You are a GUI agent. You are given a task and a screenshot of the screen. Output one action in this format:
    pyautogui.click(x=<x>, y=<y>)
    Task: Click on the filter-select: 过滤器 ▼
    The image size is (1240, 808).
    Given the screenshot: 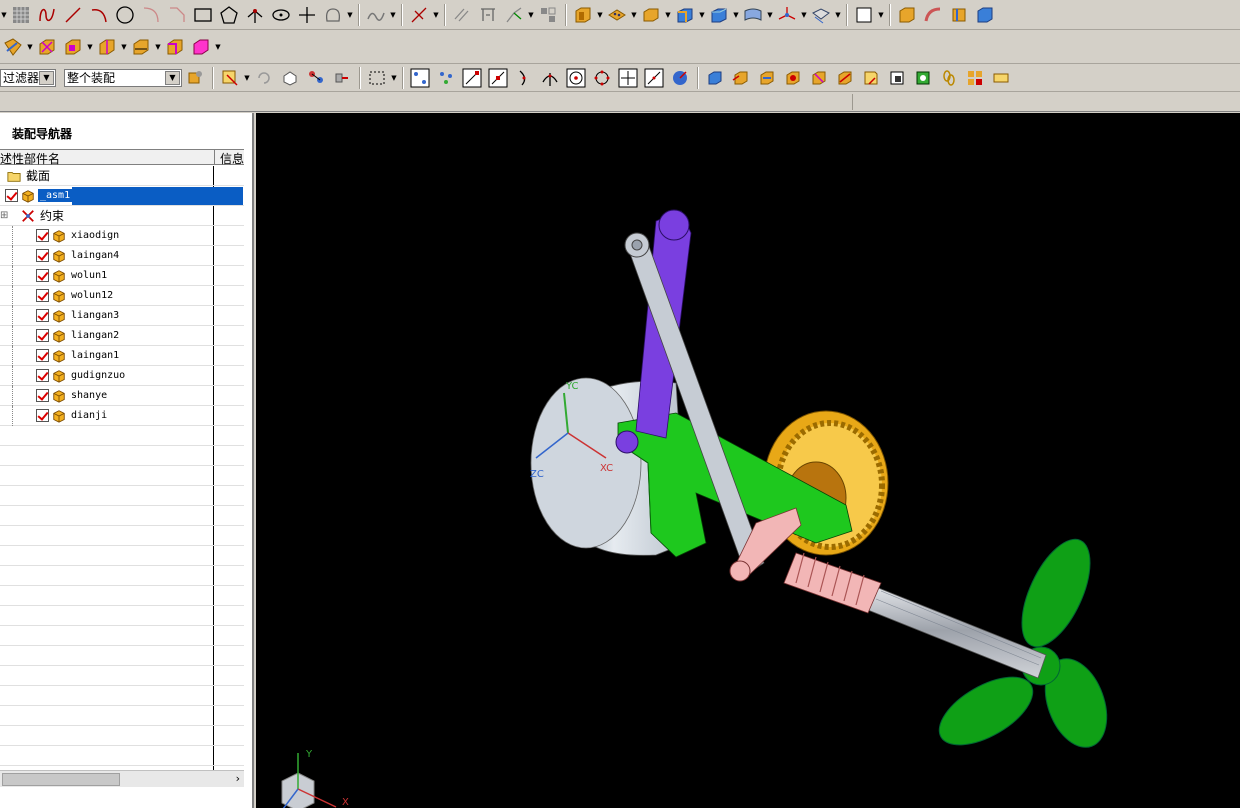 What is the action you would take?
    pyautogui.click(x=28, y=77)
    